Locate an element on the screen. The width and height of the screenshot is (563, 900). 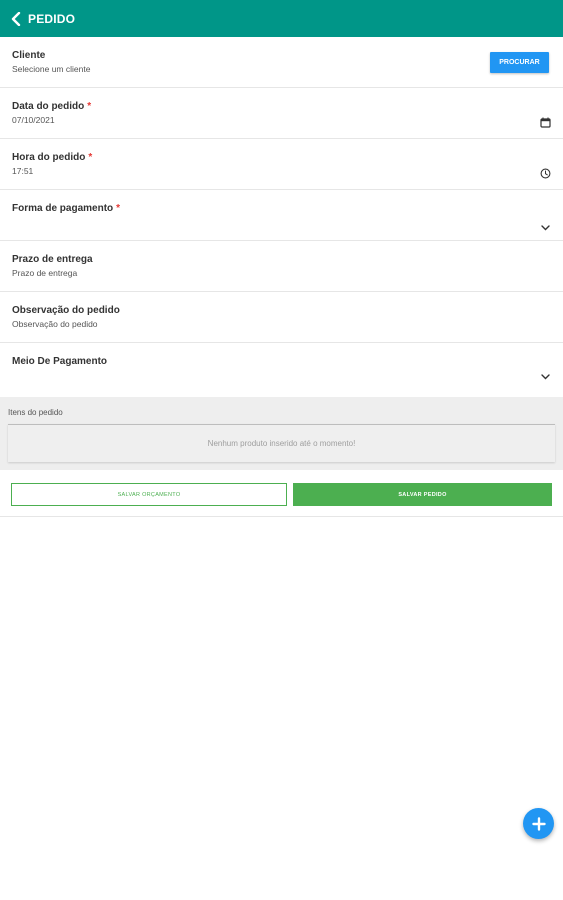
app-bar: PEDIDO is located at coordinates (281, 18).